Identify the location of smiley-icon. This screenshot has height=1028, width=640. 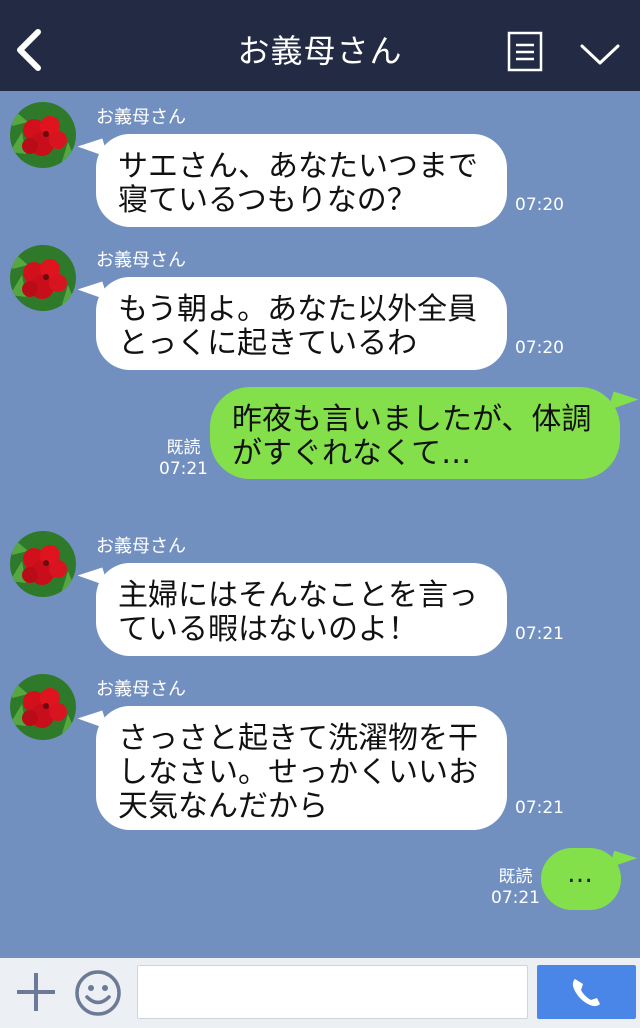
(98, 993).